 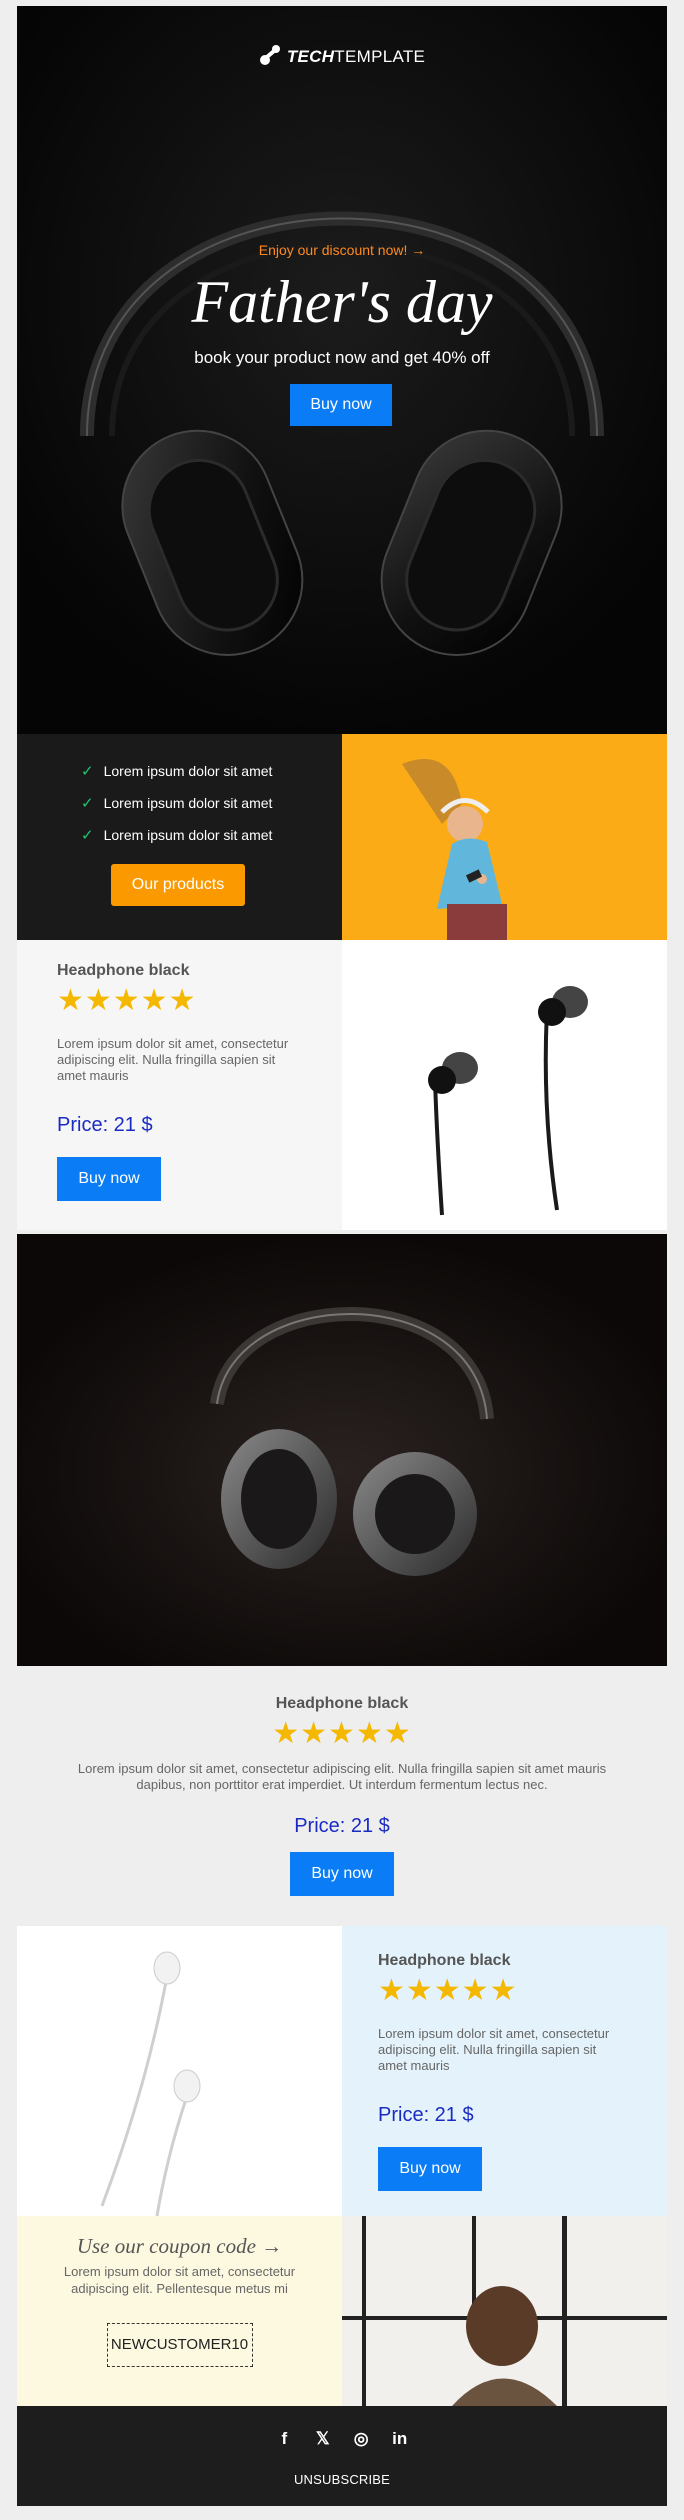 What do you see at coordinates (380, 56) in the screenshot?
I see `brand-name-light: TEMPLATE` at bounding box center [380, 56].